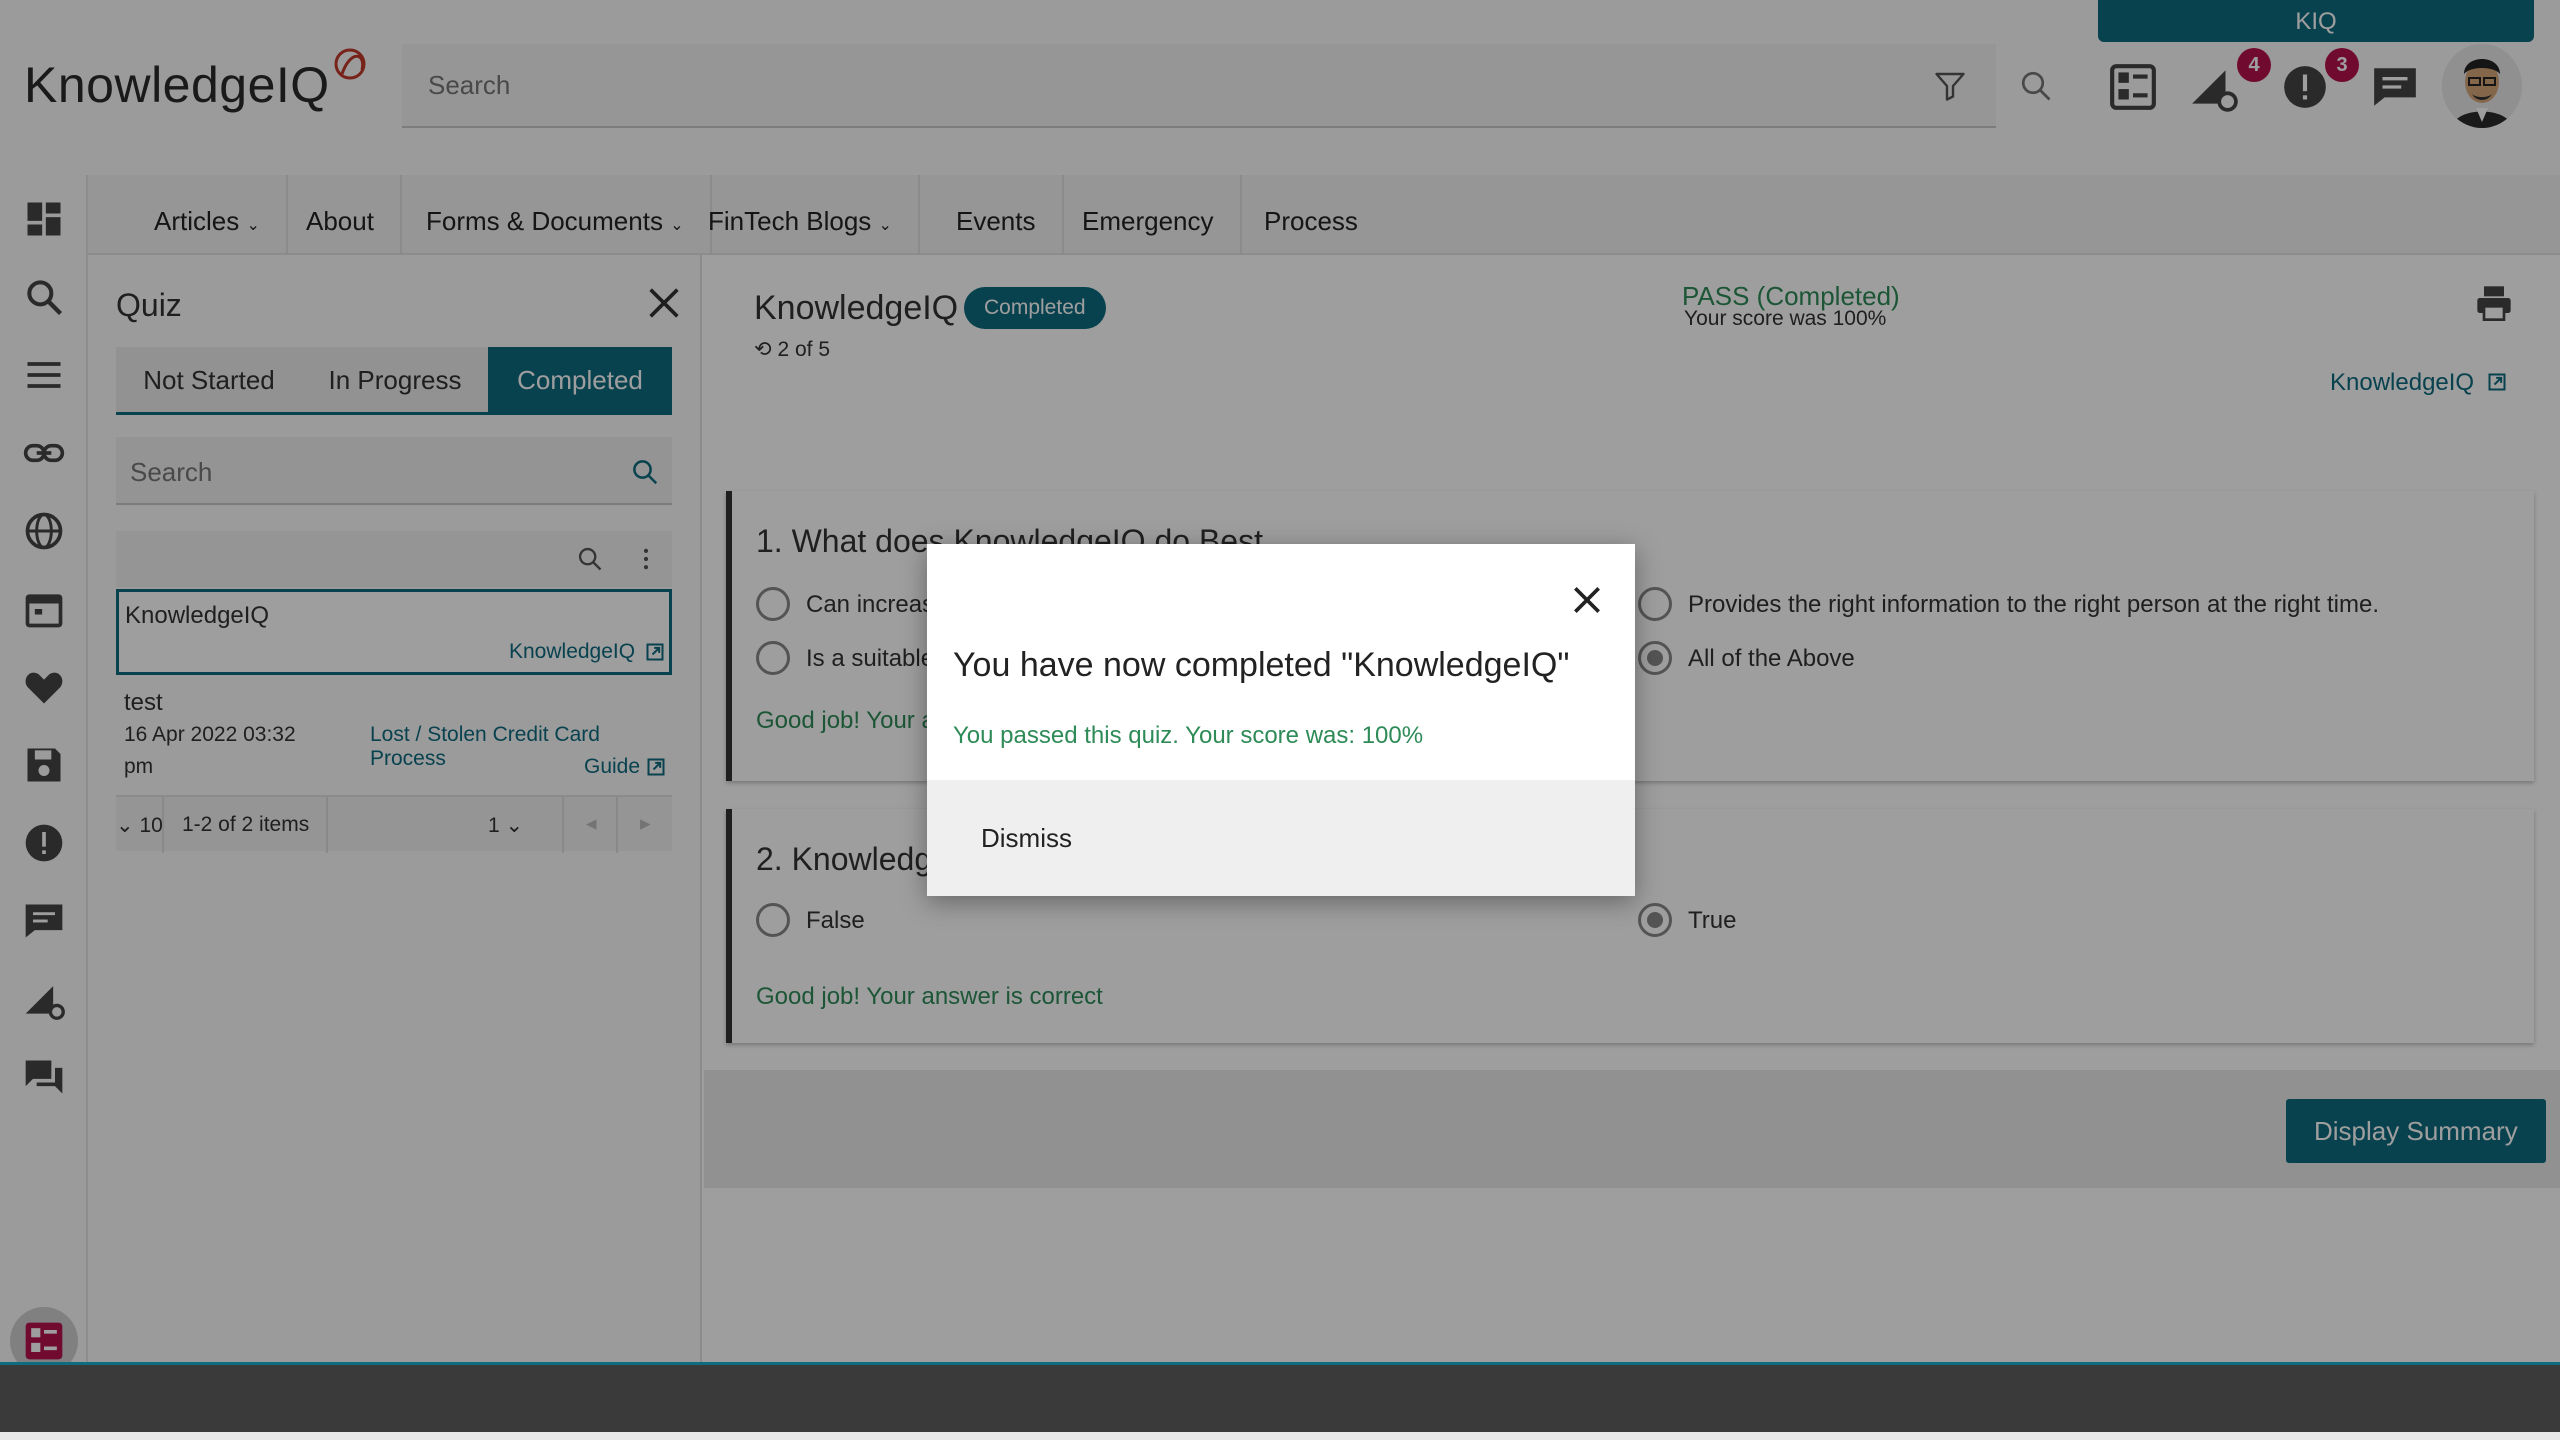  What do you see at coordinates (1280, 1401) in the screenshot?
I see `bottom-bar` at bounding box center [1280, 1401].